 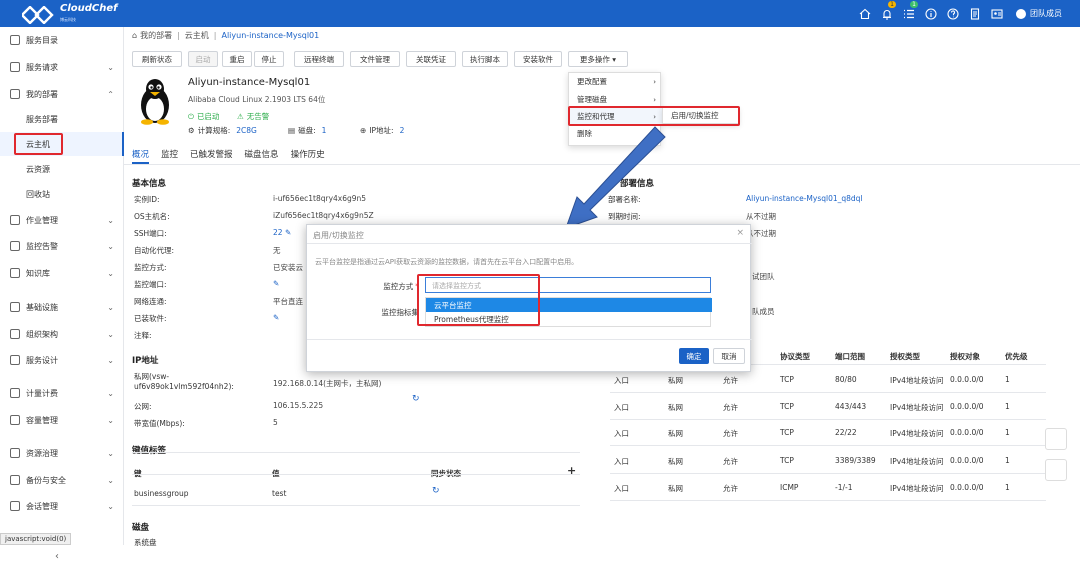 I want to click on governance-icon, so click(x=15, y=453).